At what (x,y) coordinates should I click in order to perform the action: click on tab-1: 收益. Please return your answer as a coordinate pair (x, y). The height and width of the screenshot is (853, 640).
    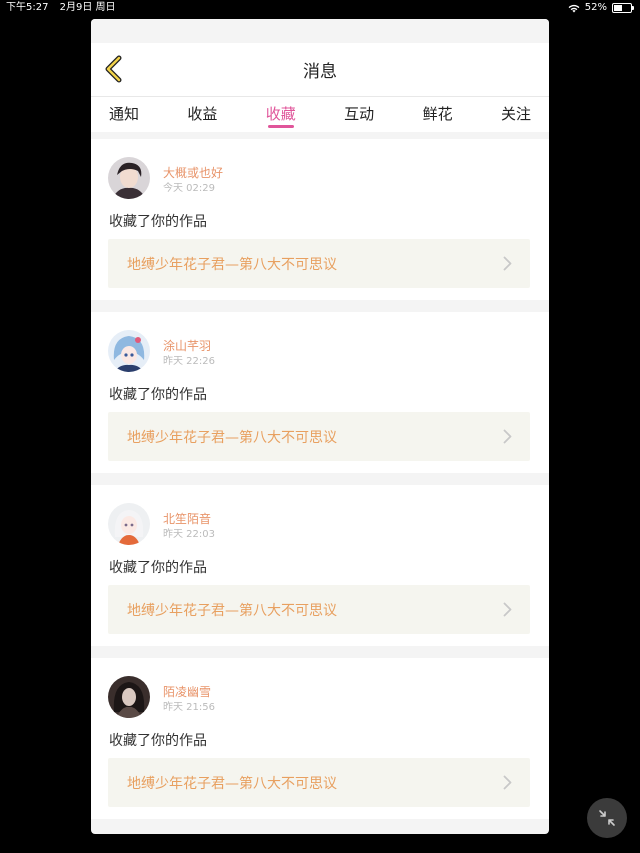
    Looking at the image, I should click on (202, 110).